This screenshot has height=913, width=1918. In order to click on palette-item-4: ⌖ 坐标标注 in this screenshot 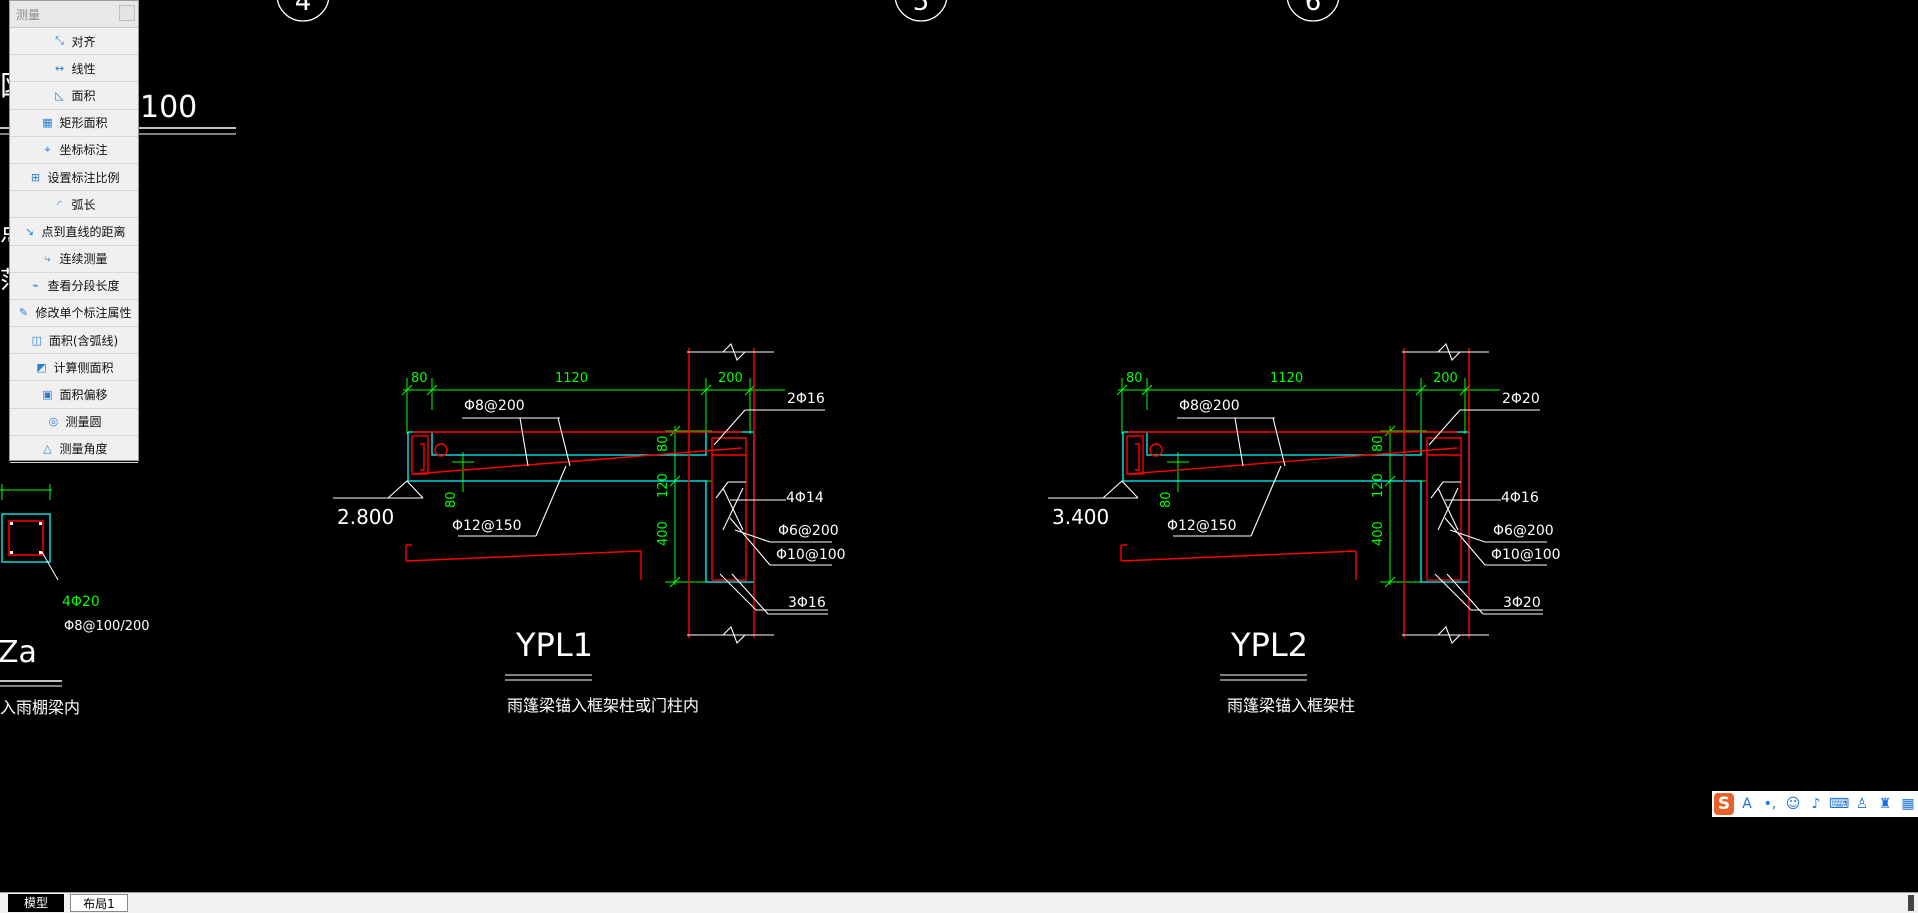, I will do `click(74, 150)`.